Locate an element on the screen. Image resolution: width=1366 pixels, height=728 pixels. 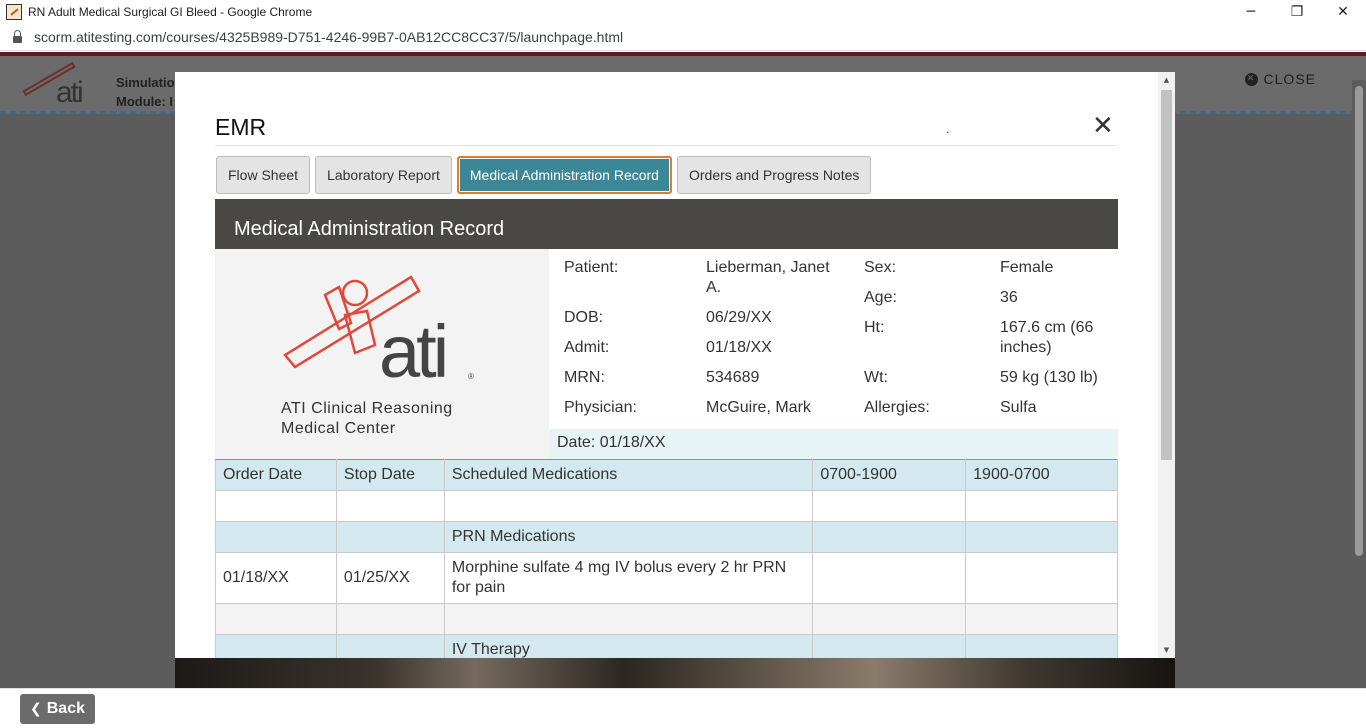
medication-line2: for pain is located at coordinates (478, 587).